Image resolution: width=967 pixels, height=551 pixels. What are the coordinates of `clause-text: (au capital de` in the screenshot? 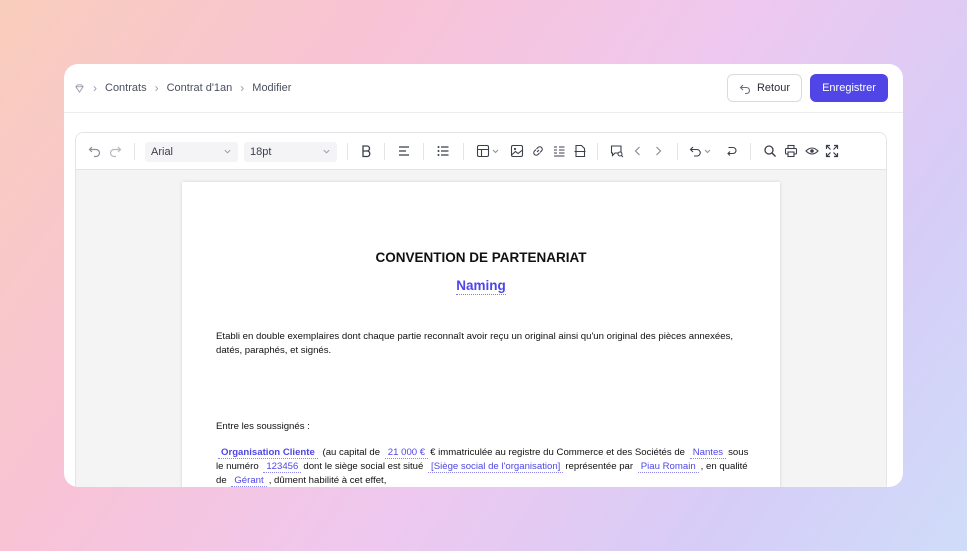 It's located at (351, 452).